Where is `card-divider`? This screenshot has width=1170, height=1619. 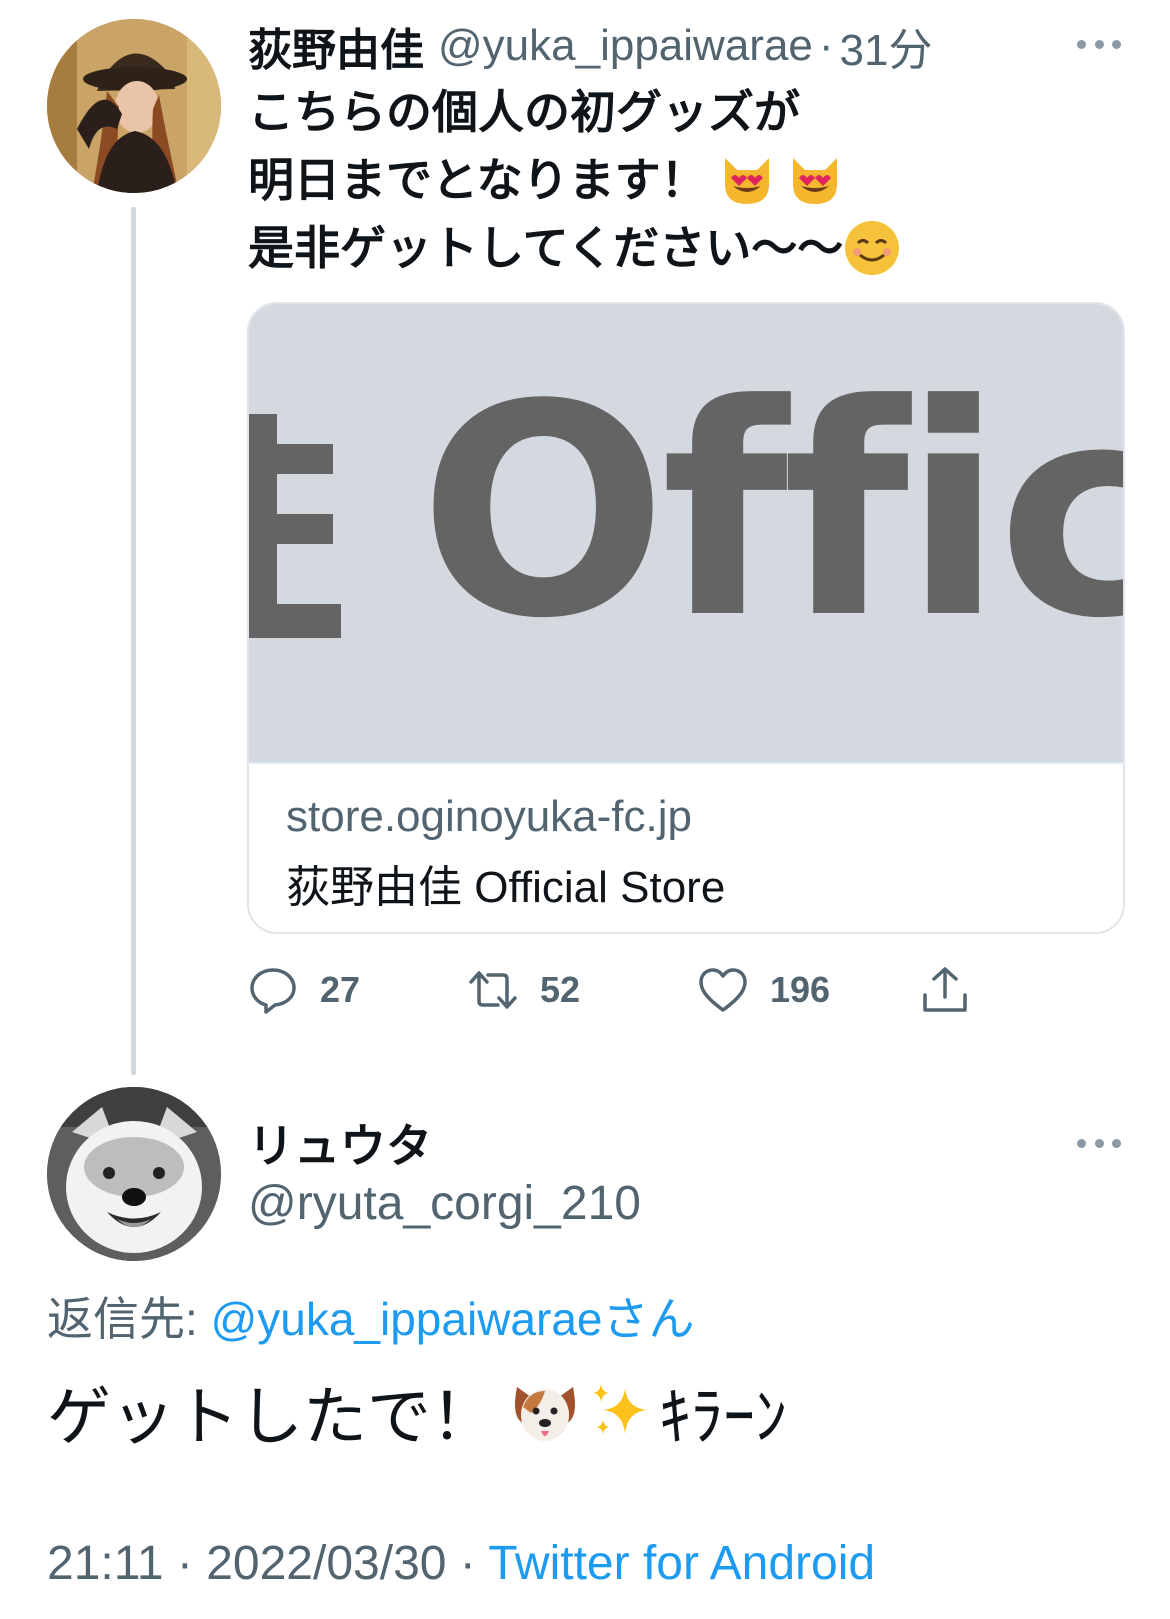 card-divider is located at coordinates (686, 763).